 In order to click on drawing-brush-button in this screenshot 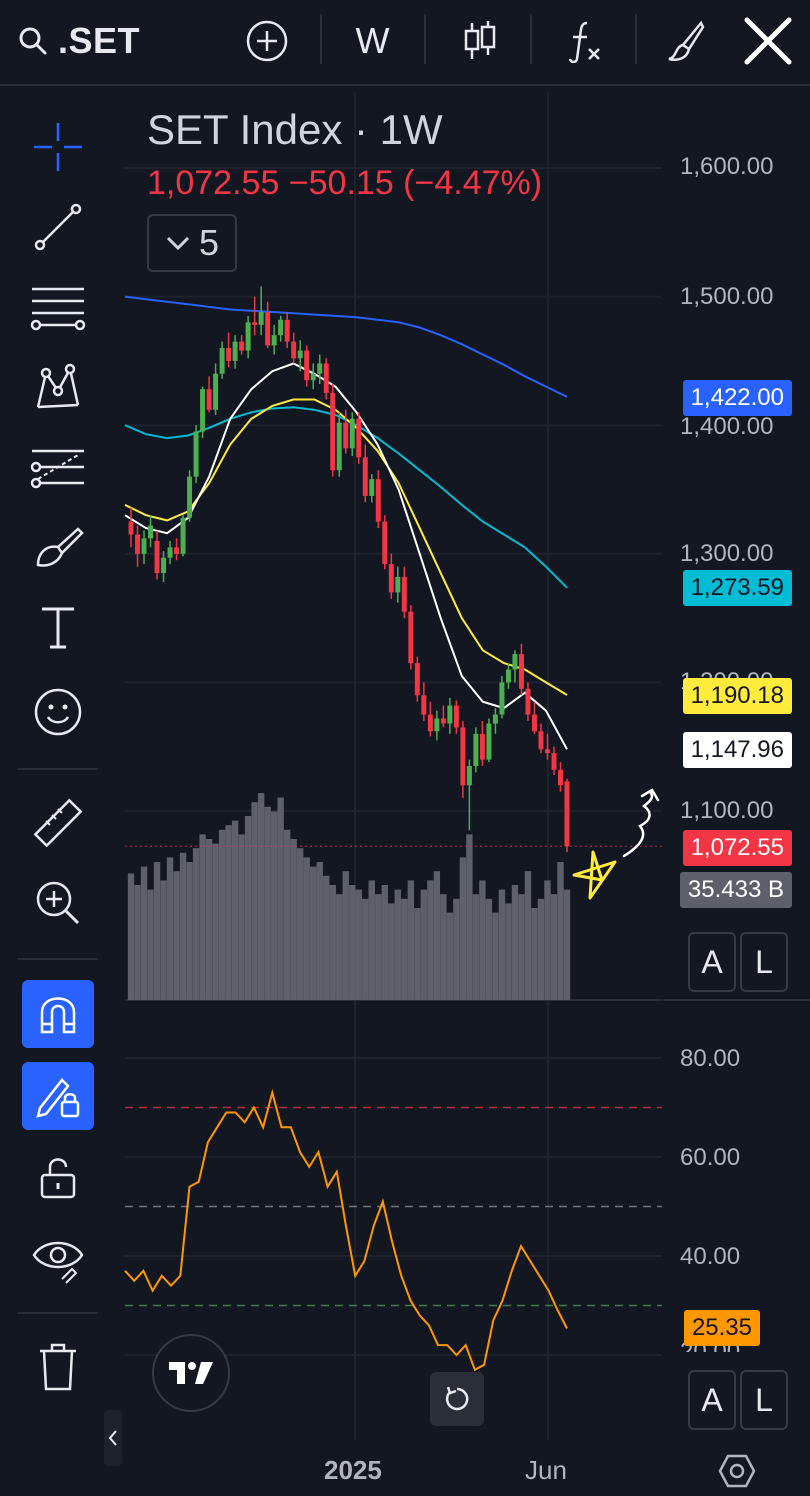, I will do `click(685, 41)`.